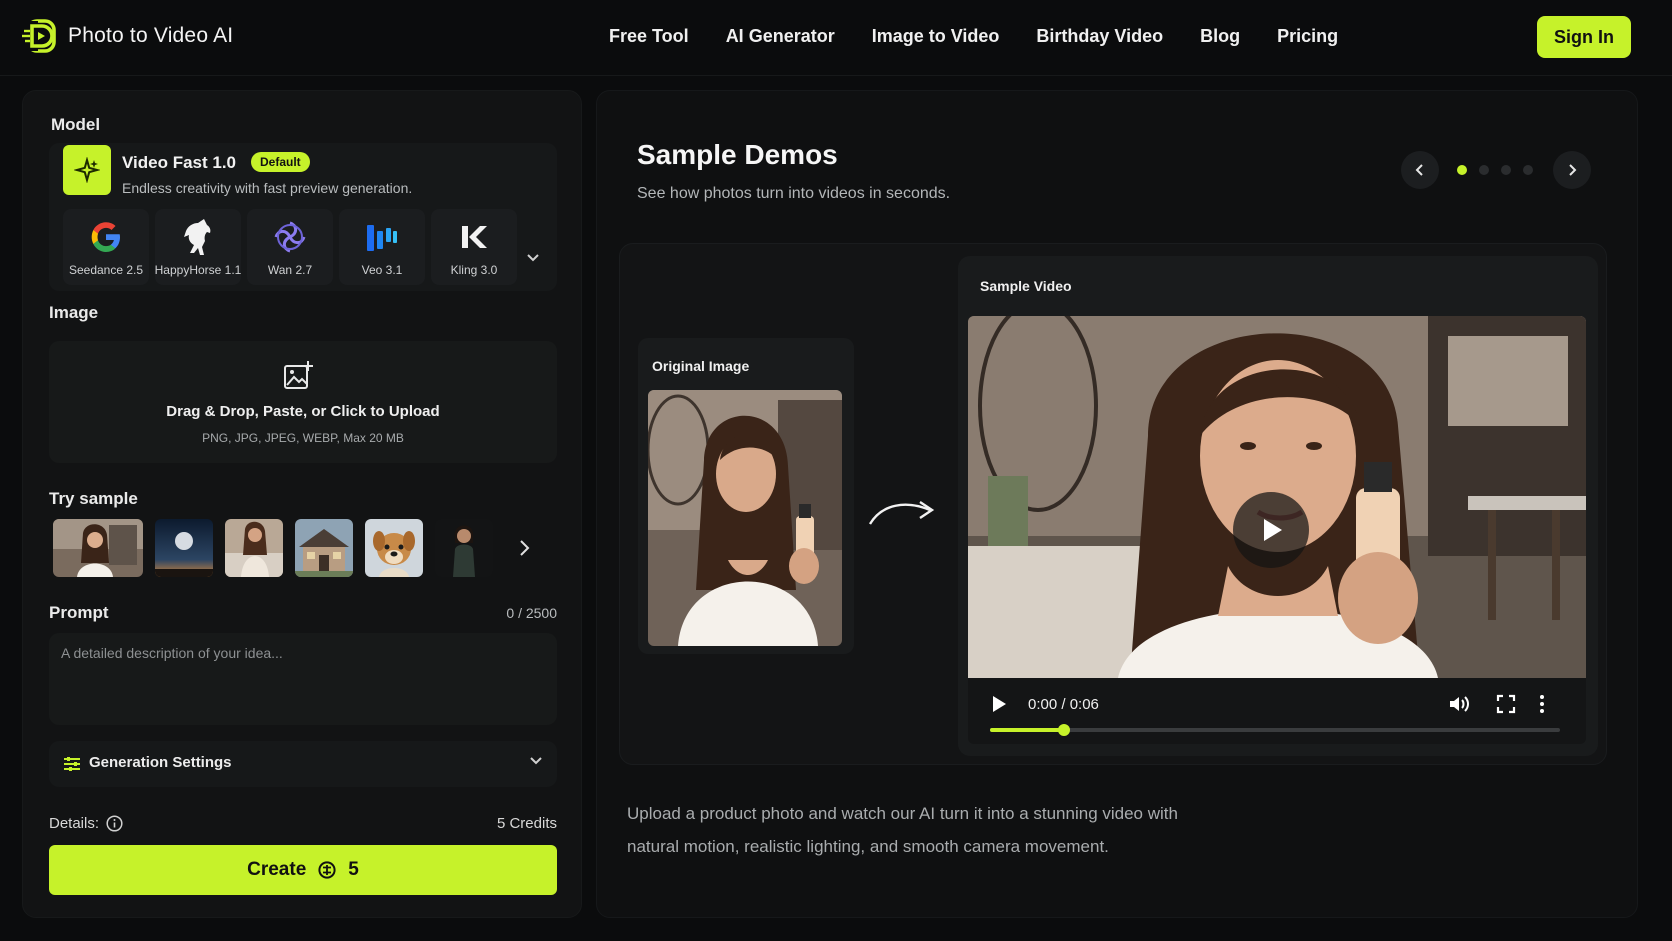 The width and height of the screenshot is (1672, 941). I want to click on carousel-prev-button, so click(1420, 170).